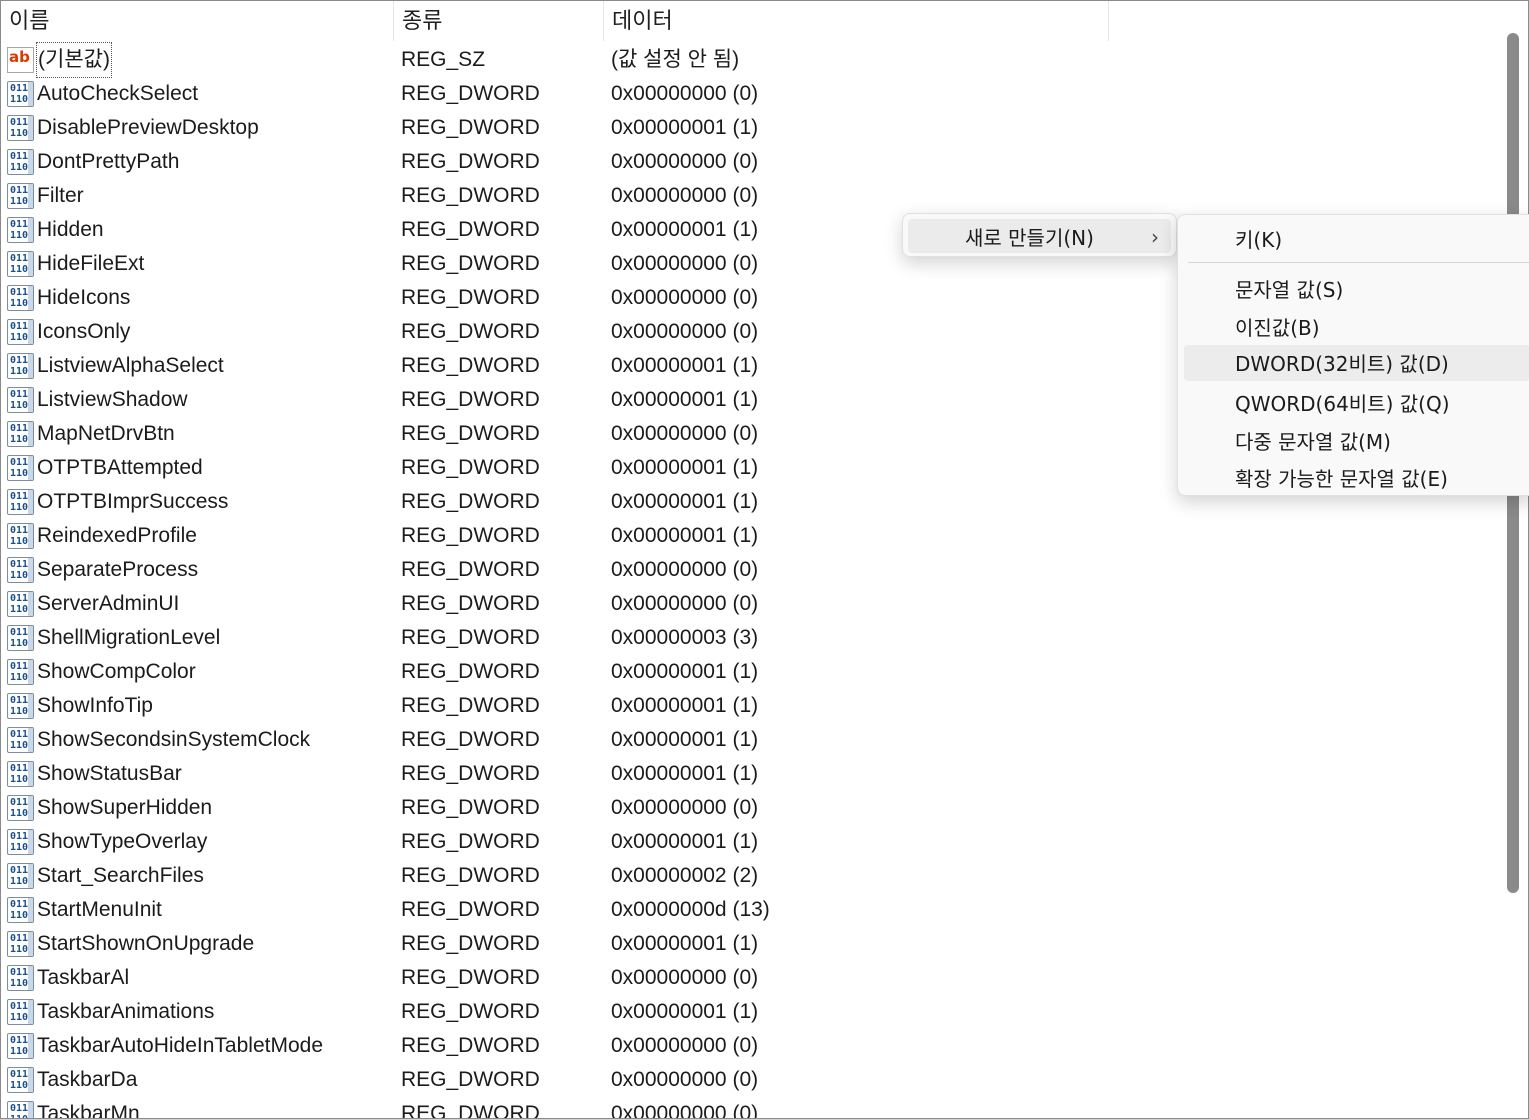 The image size is (1529, 1119). Describe the element at coordinates (685, 875) in the screenshot. I see `value-data: 0x00000002 (2)` at that location.